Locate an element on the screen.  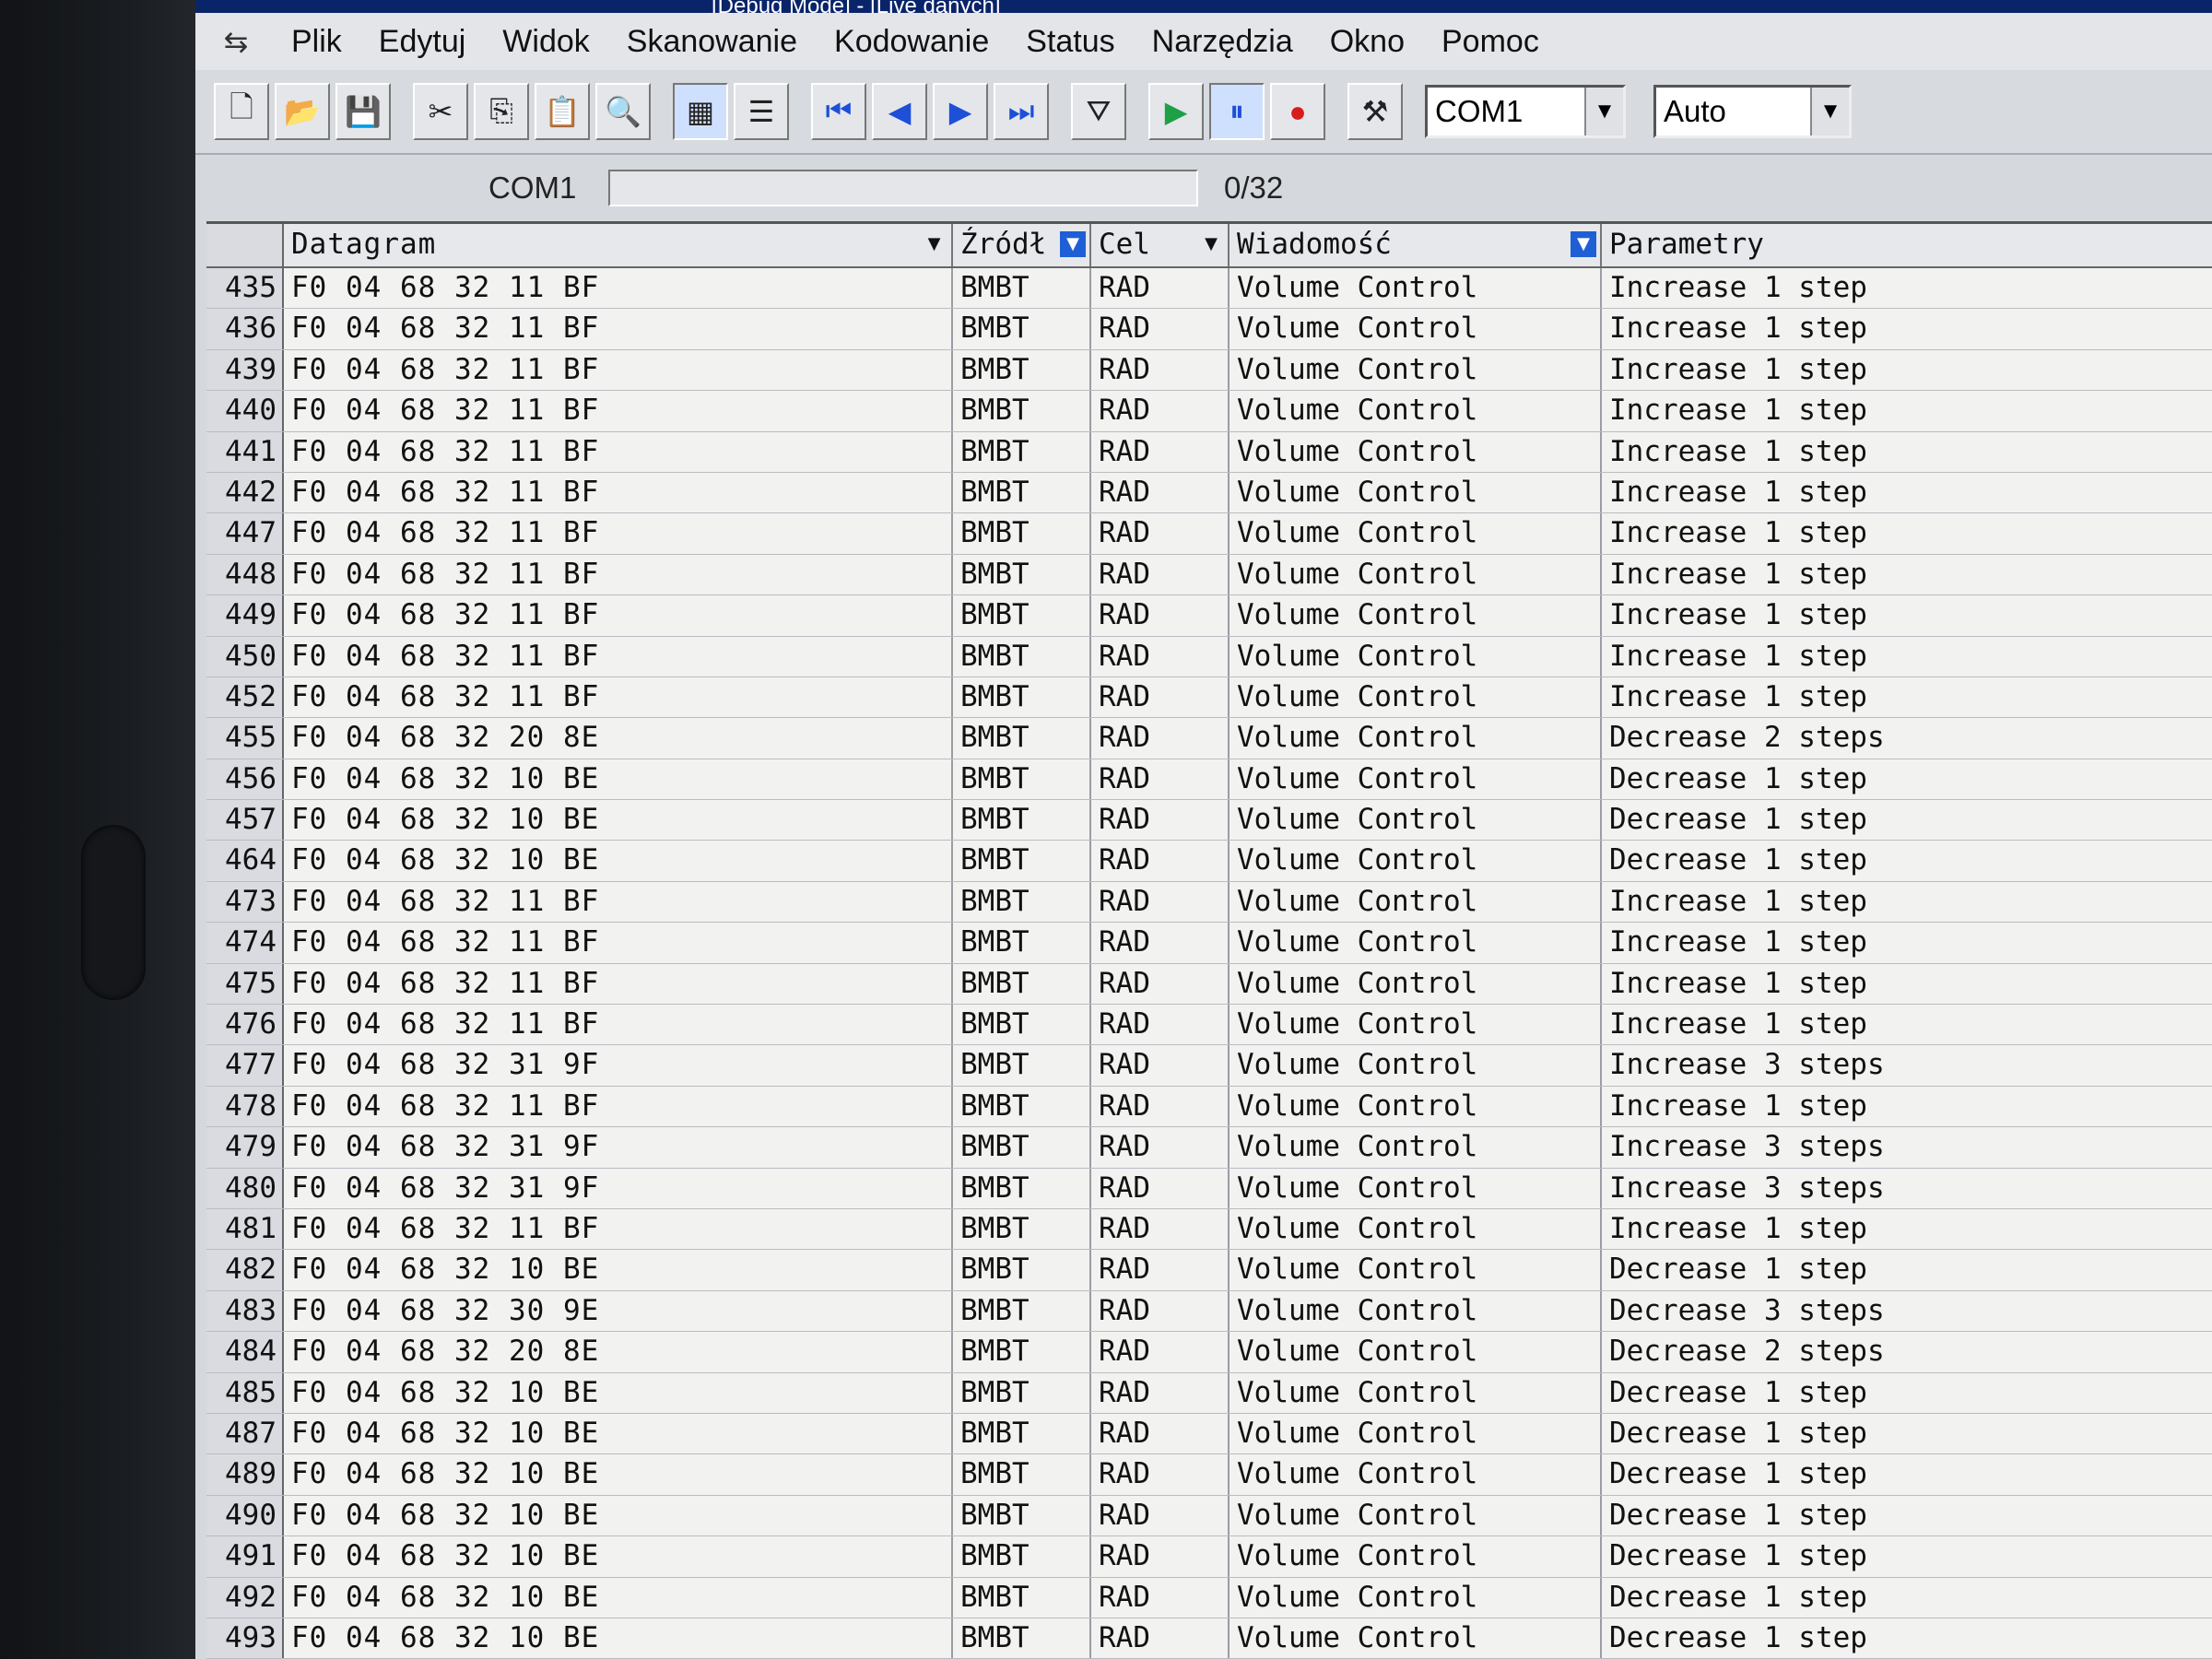
menu-edytuj: Edytuj is located at coordinates (422, 42).